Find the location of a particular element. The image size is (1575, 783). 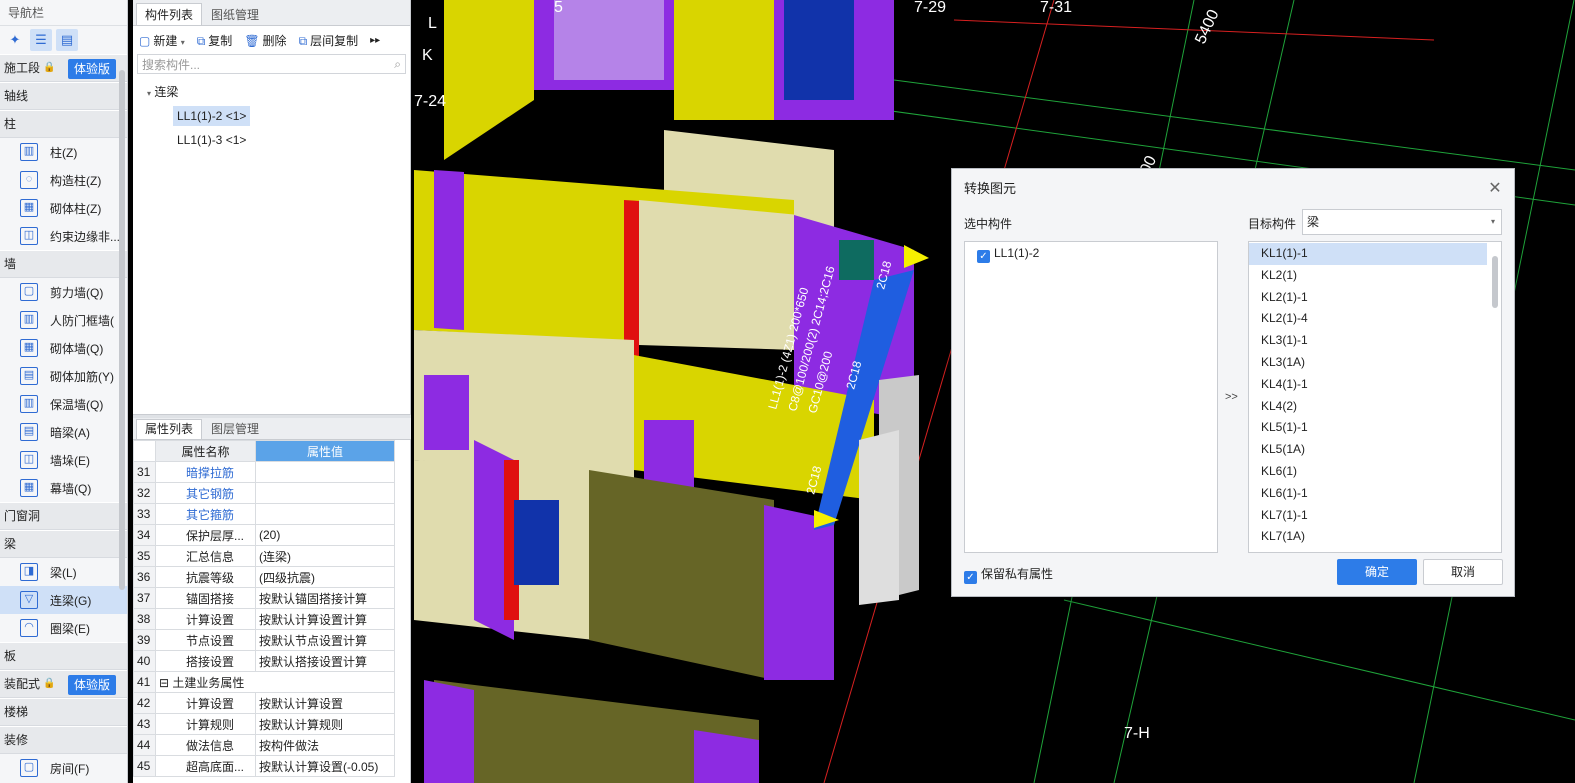

tree-item: LL1(1)-3 <1> is located at coordinates (271, 140).